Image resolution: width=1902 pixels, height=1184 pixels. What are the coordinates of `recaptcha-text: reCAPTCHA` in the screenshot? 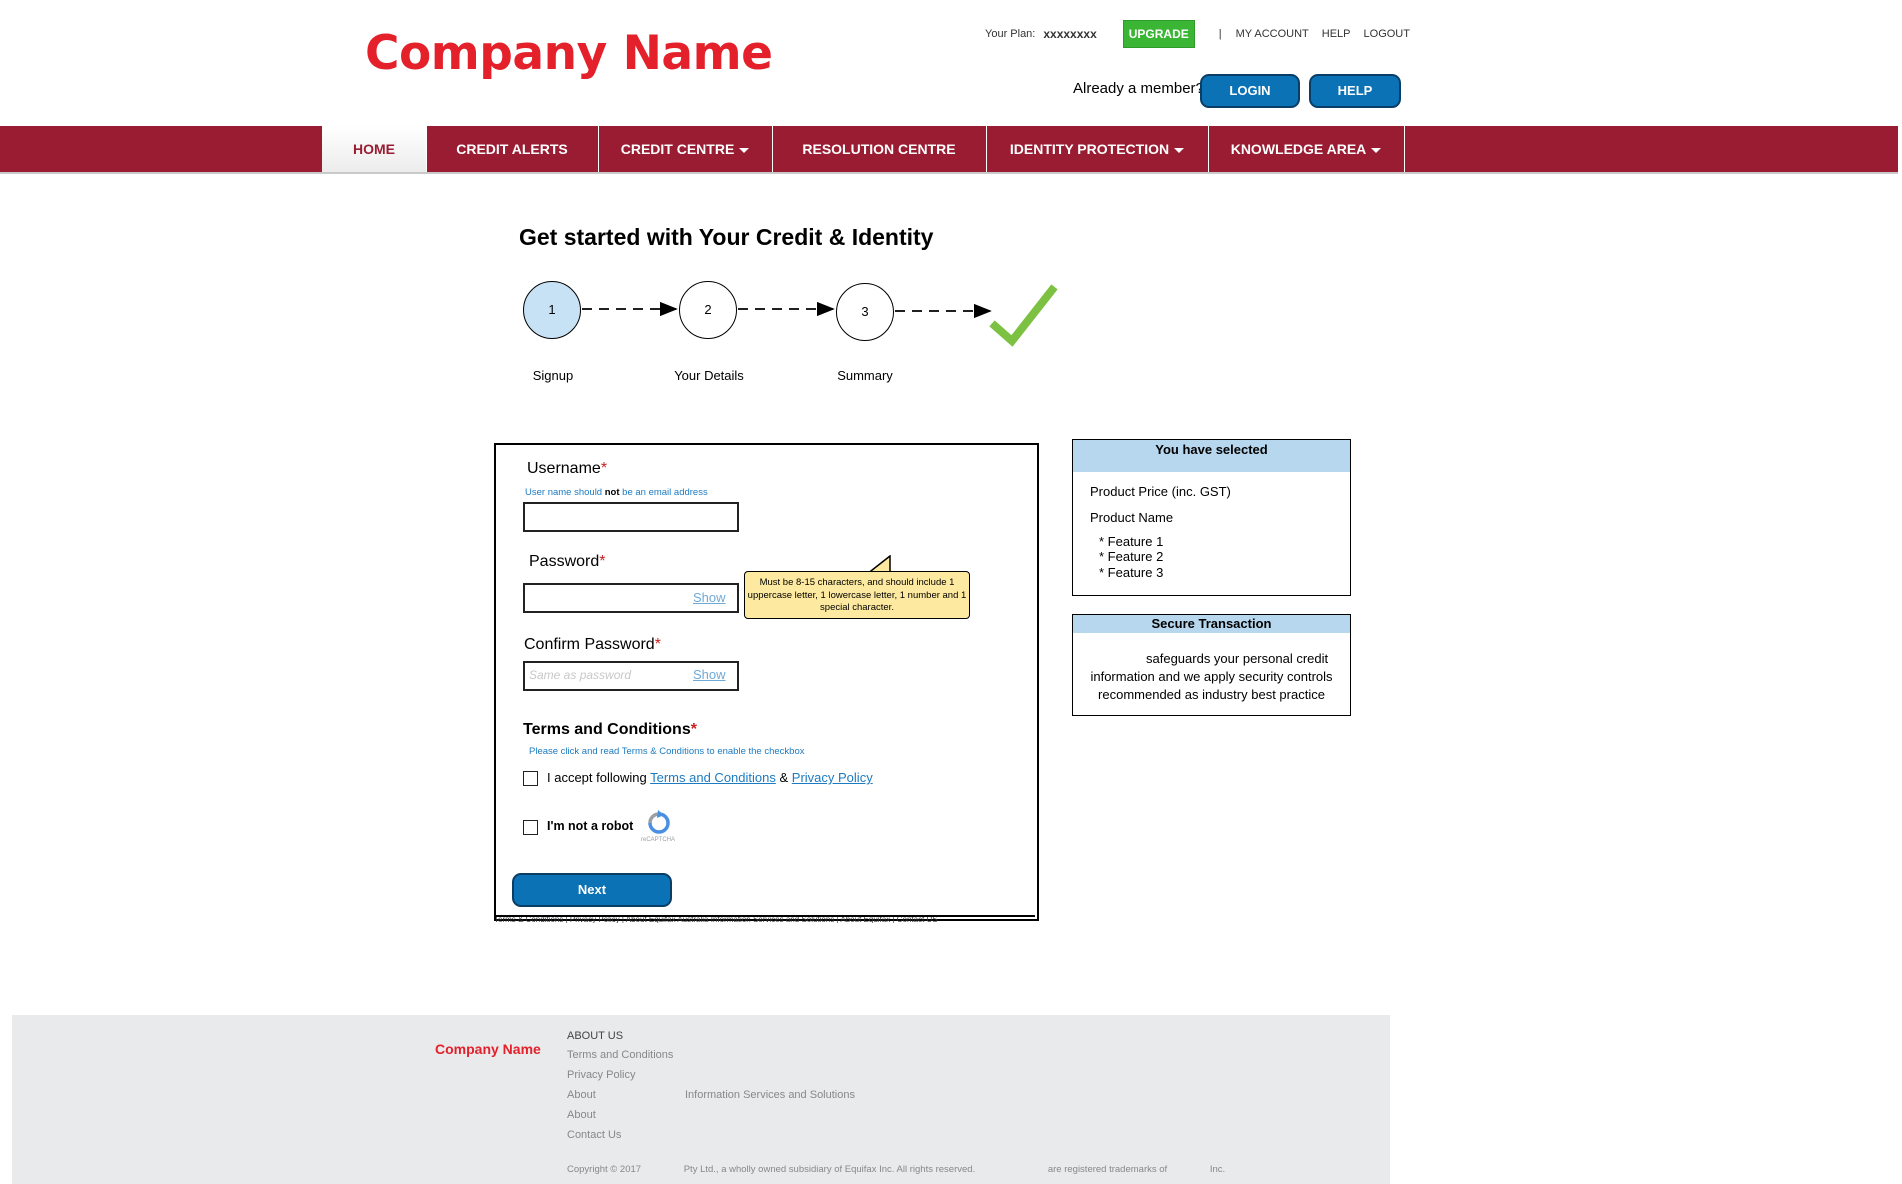 It's located at (658, 840).